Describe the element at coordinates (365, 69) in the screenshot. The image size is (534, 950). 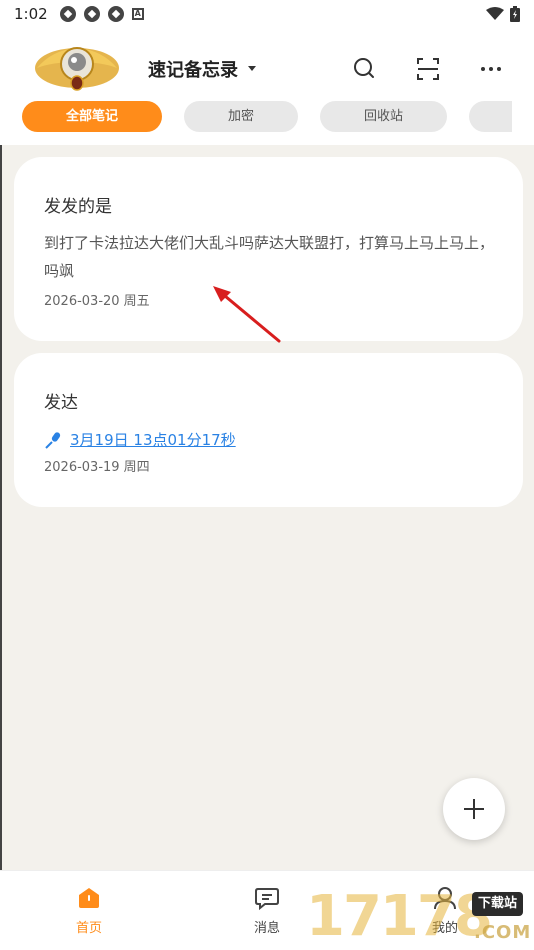
I see `search-icon` at that location.